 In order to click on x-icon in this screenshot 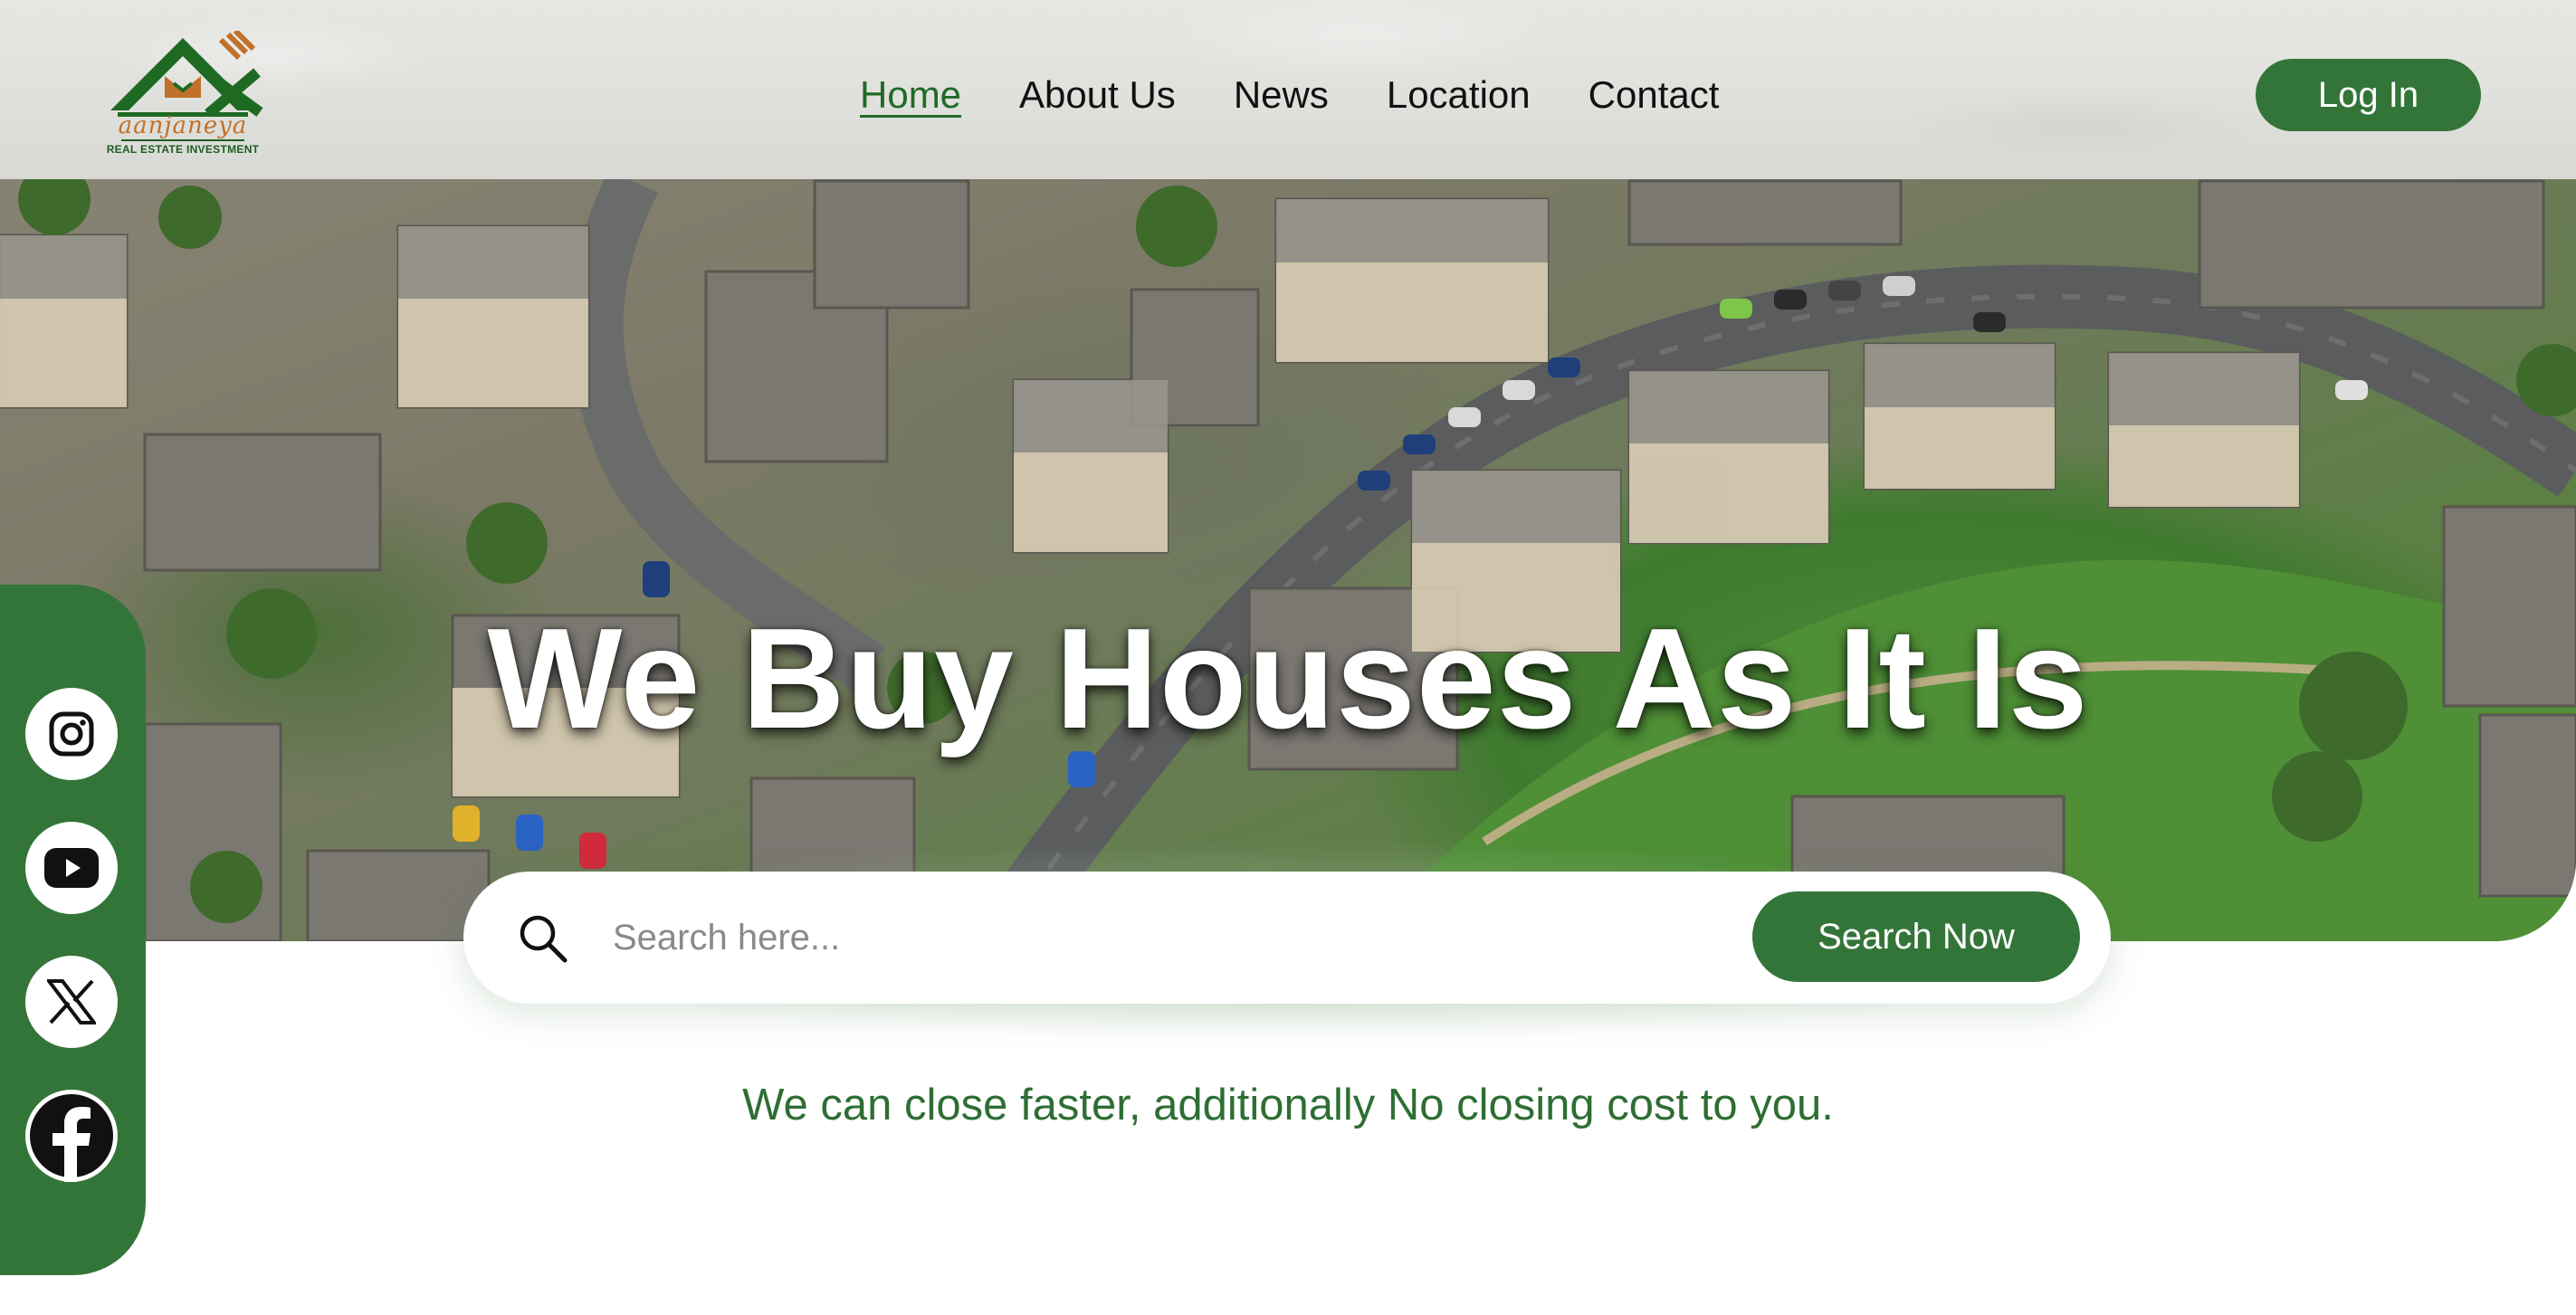, I will do `click(72, 1001)`.